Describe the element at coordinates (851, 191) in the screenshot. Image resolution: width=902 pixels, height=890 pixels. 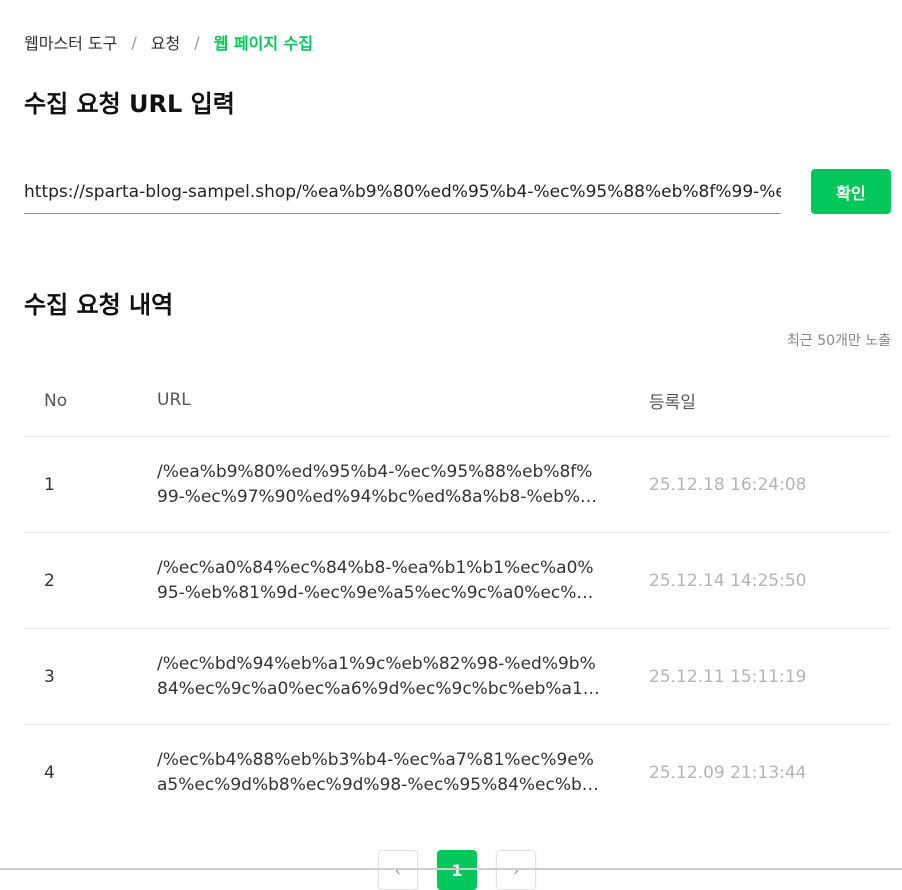
I see `confirm-button: 확인` at that location.